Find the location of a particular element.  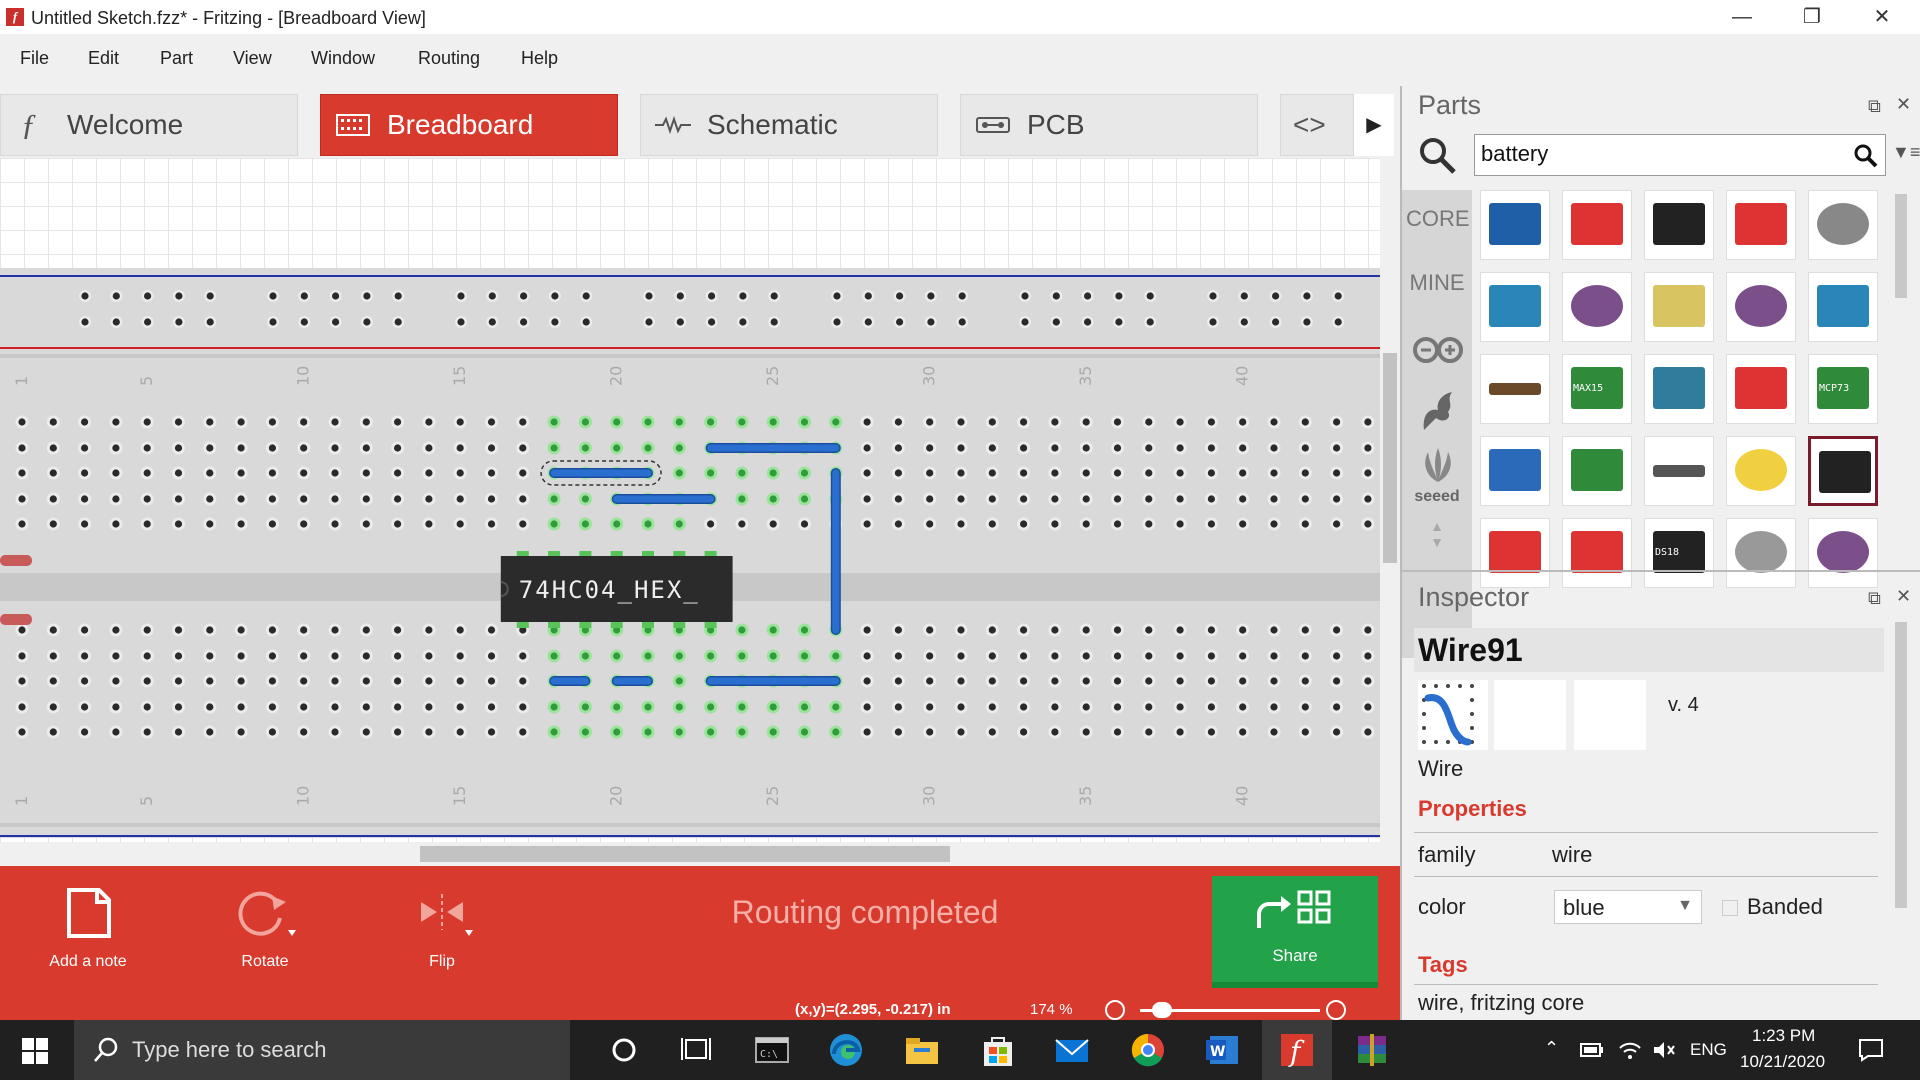

horizontal-scrollbar is located at coordinates (690, 854).